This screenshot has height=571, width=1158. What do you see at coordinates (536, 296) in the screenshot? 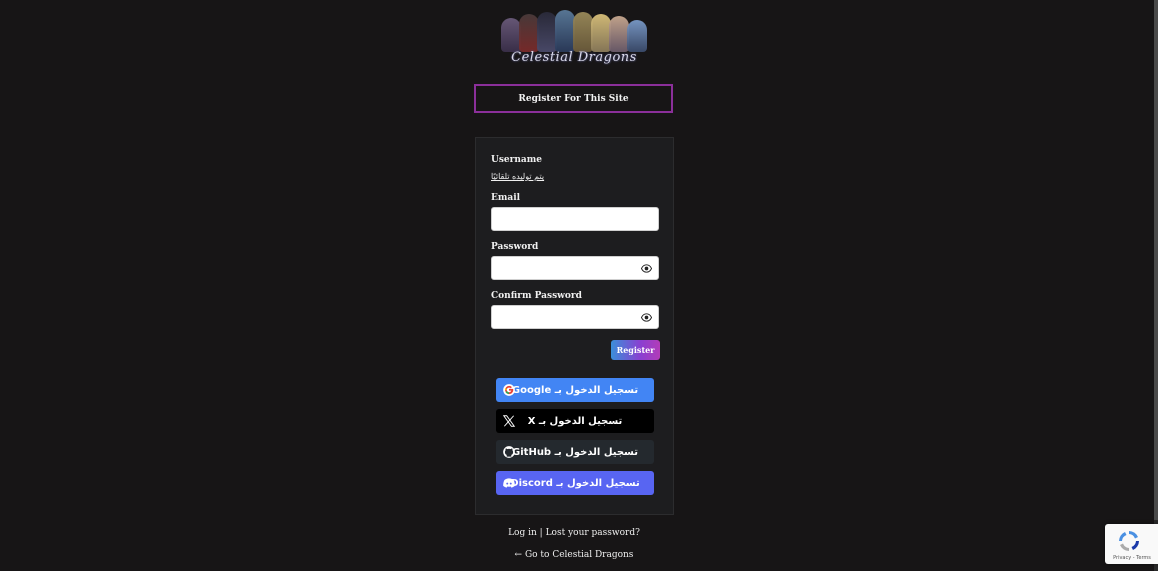
I see `confirm-password-label: Confirm Password` at bounding box center [536, 296].